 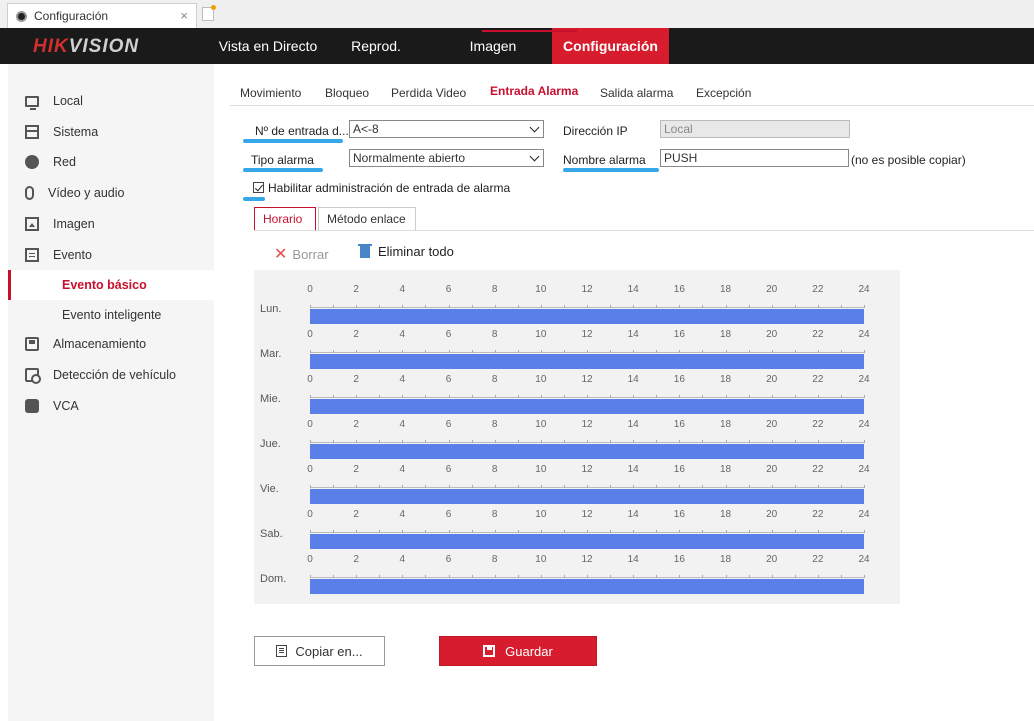 What do you see at coordinates (268, 46) in the screenshot?
I see `nav-live-view: Vista en Directo` at bounding box center [268, 46].